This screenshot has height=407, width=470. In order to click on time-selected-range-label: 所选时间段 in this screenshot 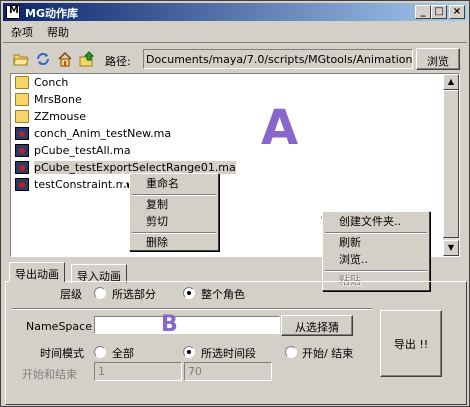, I will do `click(228, 353)`.